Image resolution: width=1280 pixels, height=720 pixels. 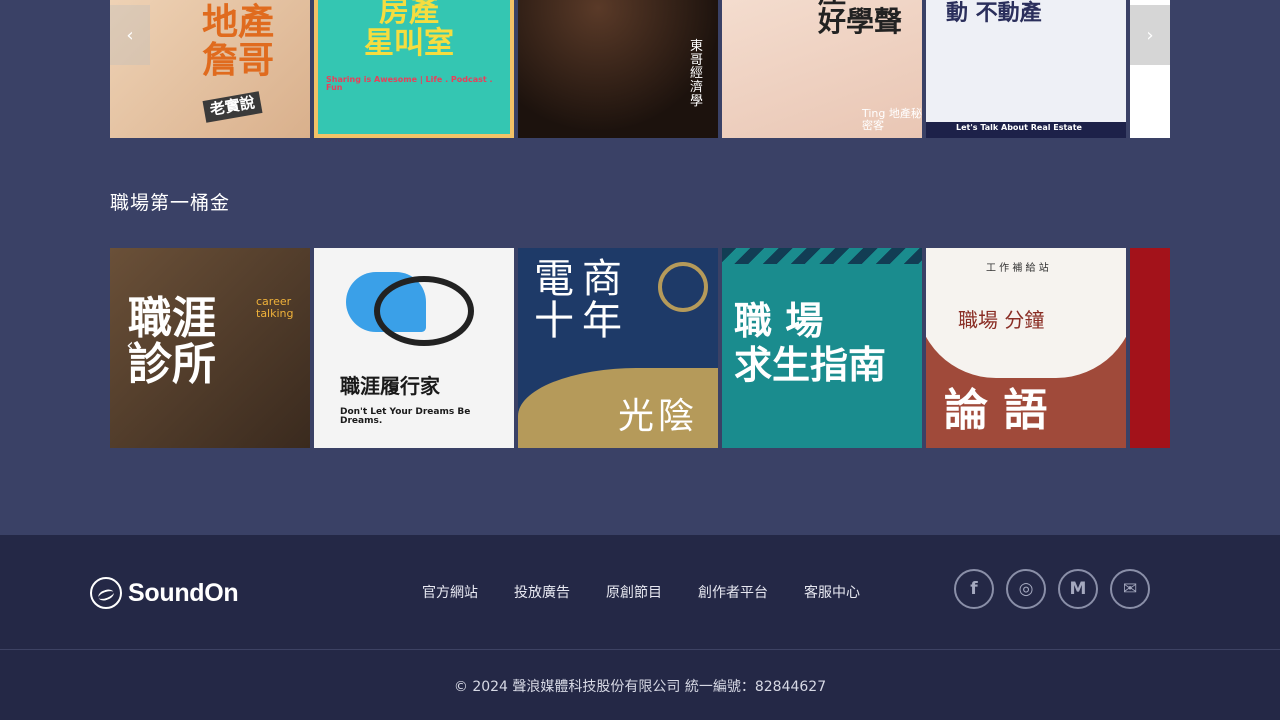 I want to click on podcast-card: 工 作 補 給 站 職場 分鐘 論 語, so click(x=1026, y=348).